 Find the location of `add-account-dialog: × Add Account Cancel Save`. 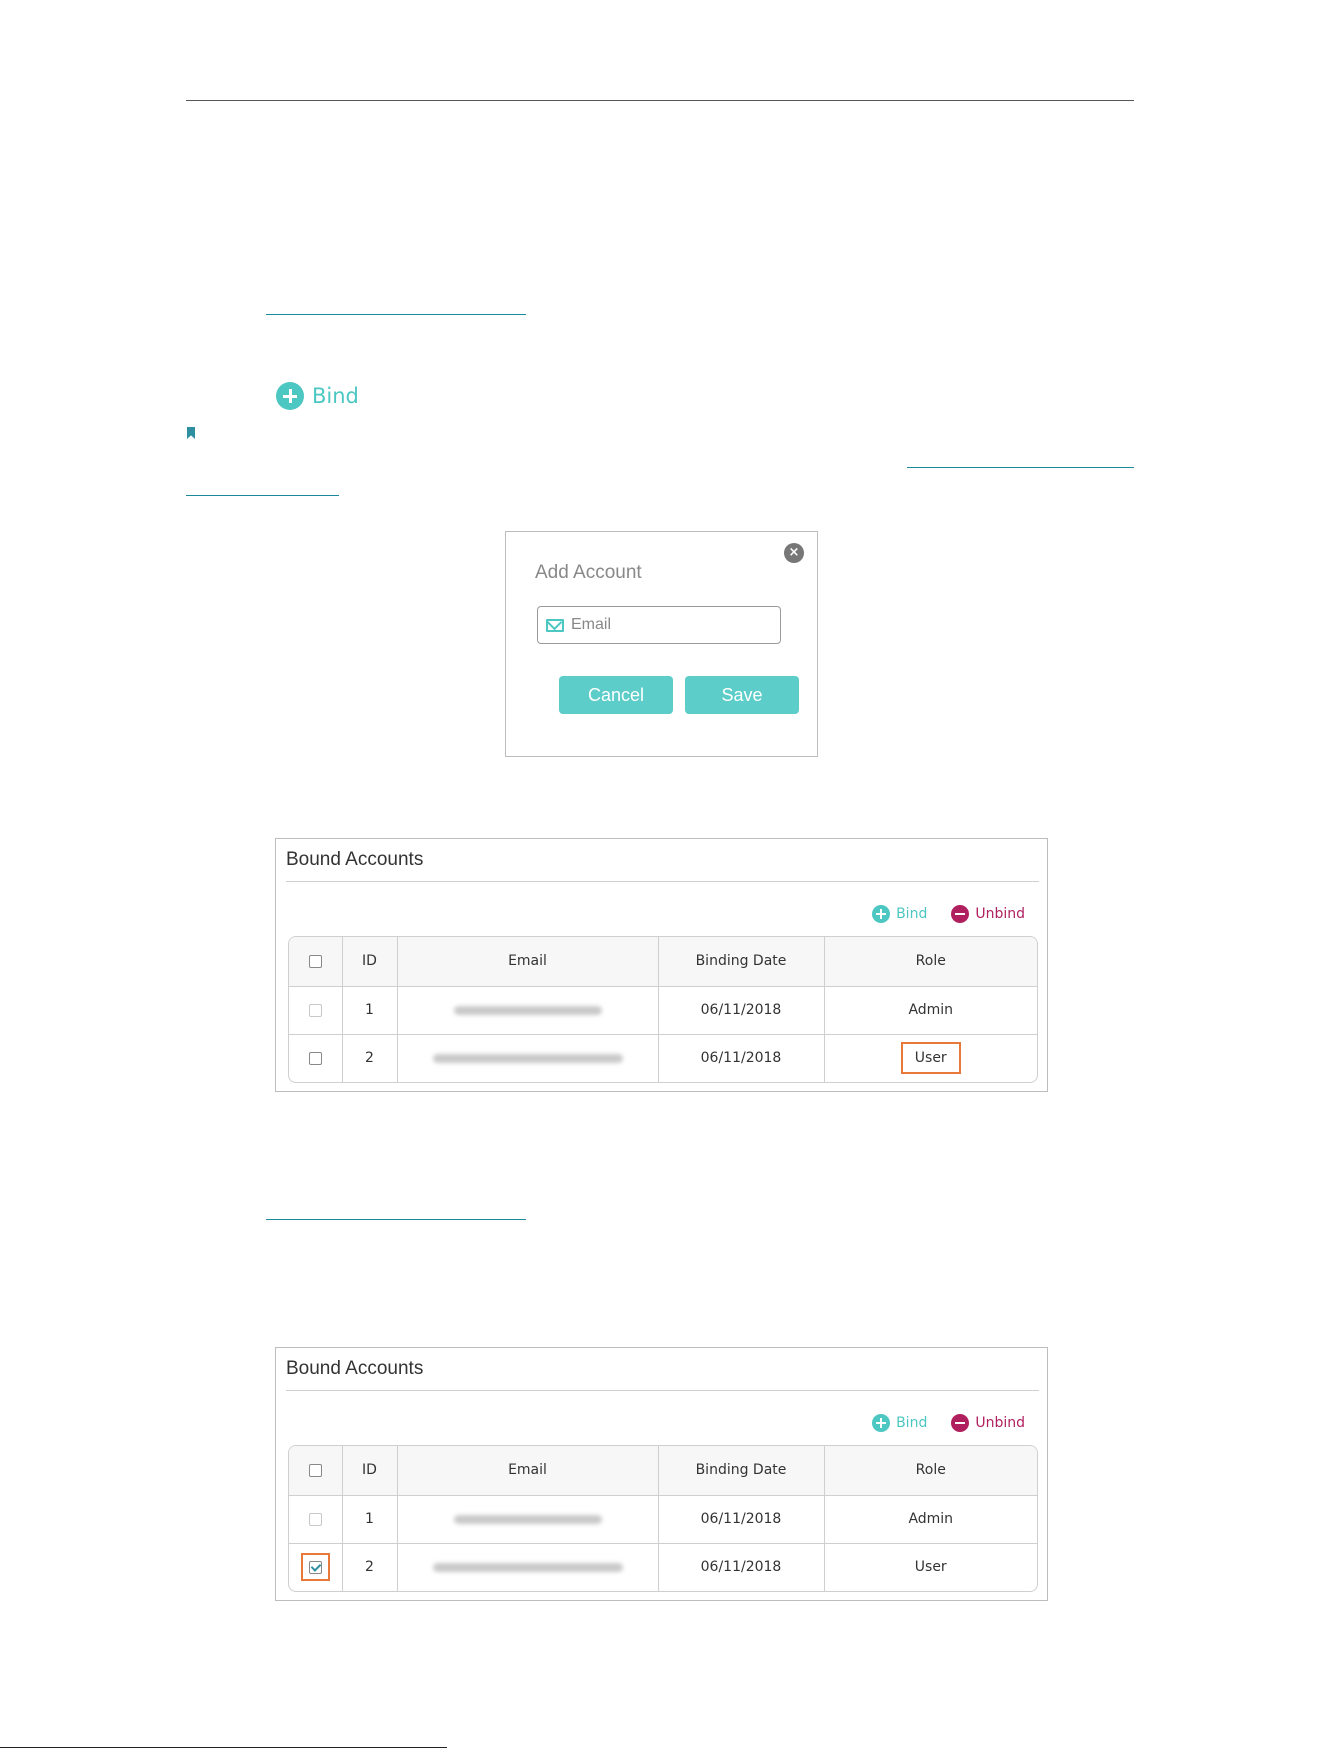

add-account-dialog: × Add Account Cancel Save is located at coordinates (661, 644).